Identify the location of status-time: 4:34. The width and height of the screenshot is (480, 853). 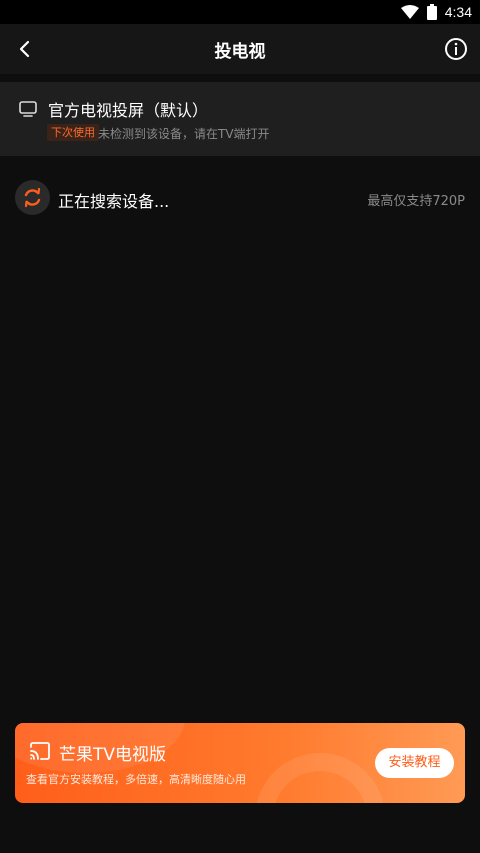
(458, 12).